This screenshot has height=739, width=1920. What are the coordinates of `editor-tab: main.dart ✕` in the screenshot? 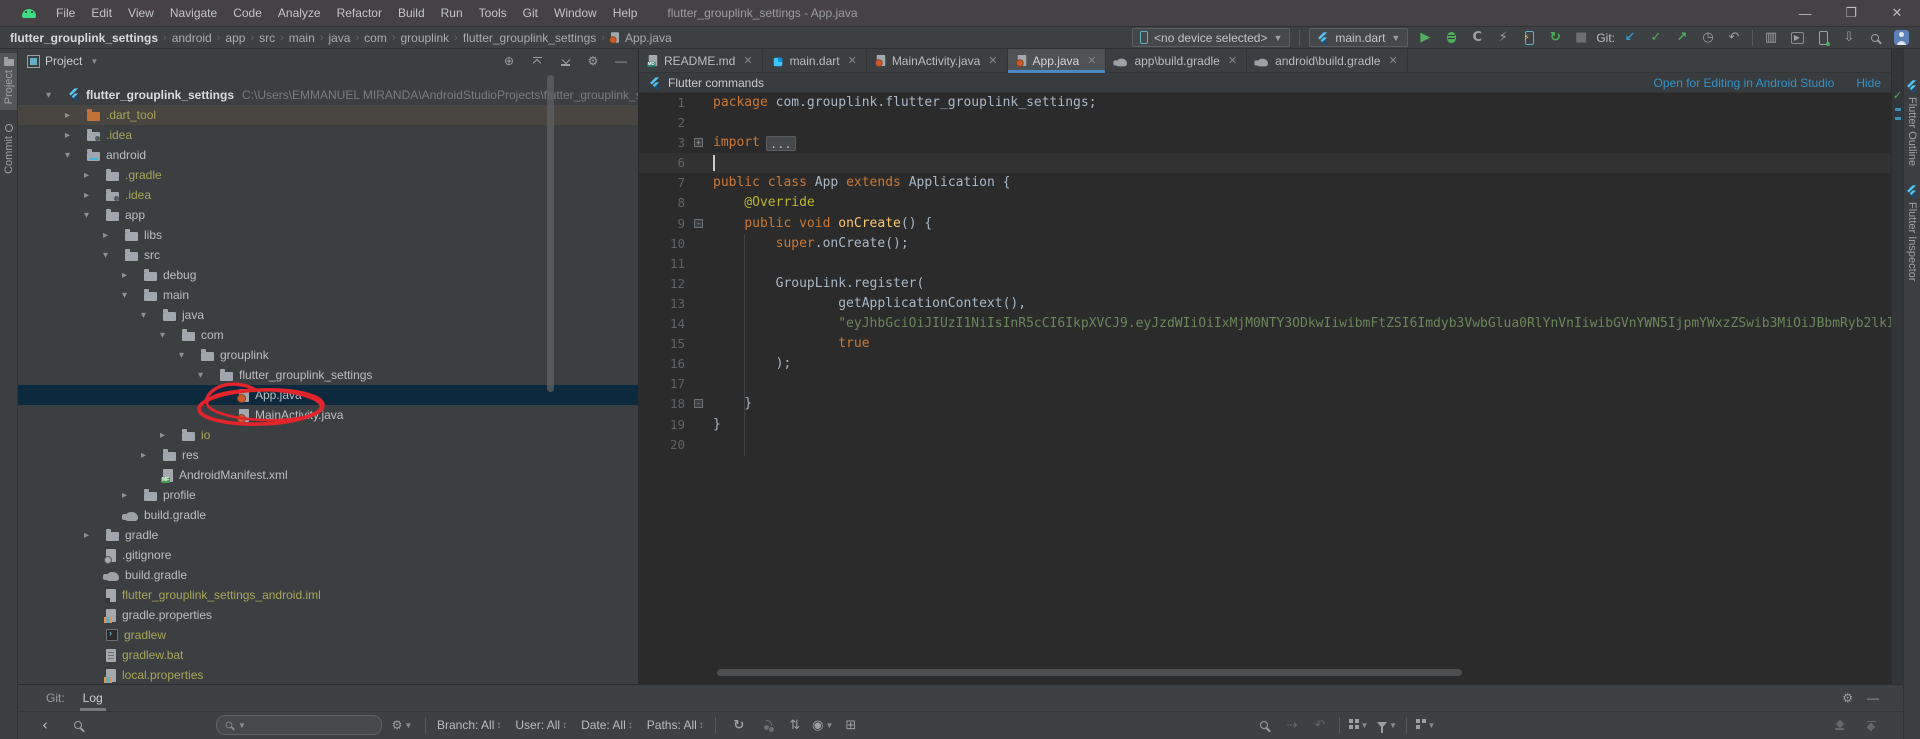 It's located at (815, 60).